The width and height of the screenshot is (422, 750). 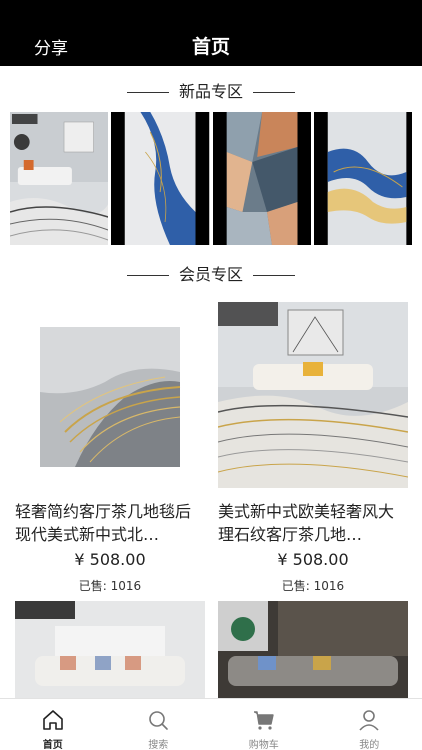 I want to click on home-icon, so click(x=53, y=720).